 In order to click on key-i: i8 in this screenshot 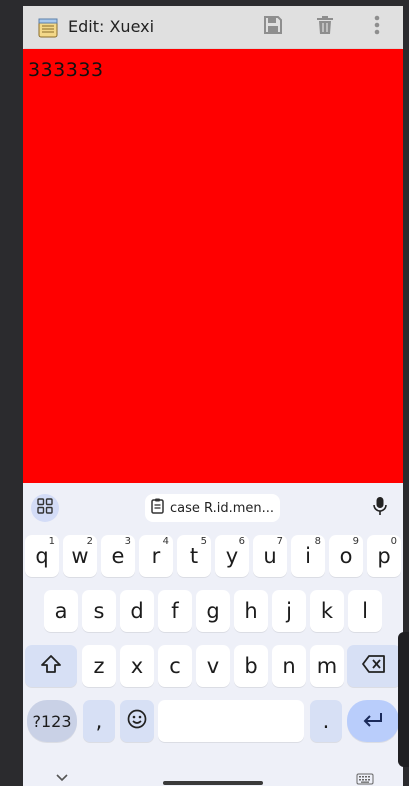, I will do `click(308, 556)`.